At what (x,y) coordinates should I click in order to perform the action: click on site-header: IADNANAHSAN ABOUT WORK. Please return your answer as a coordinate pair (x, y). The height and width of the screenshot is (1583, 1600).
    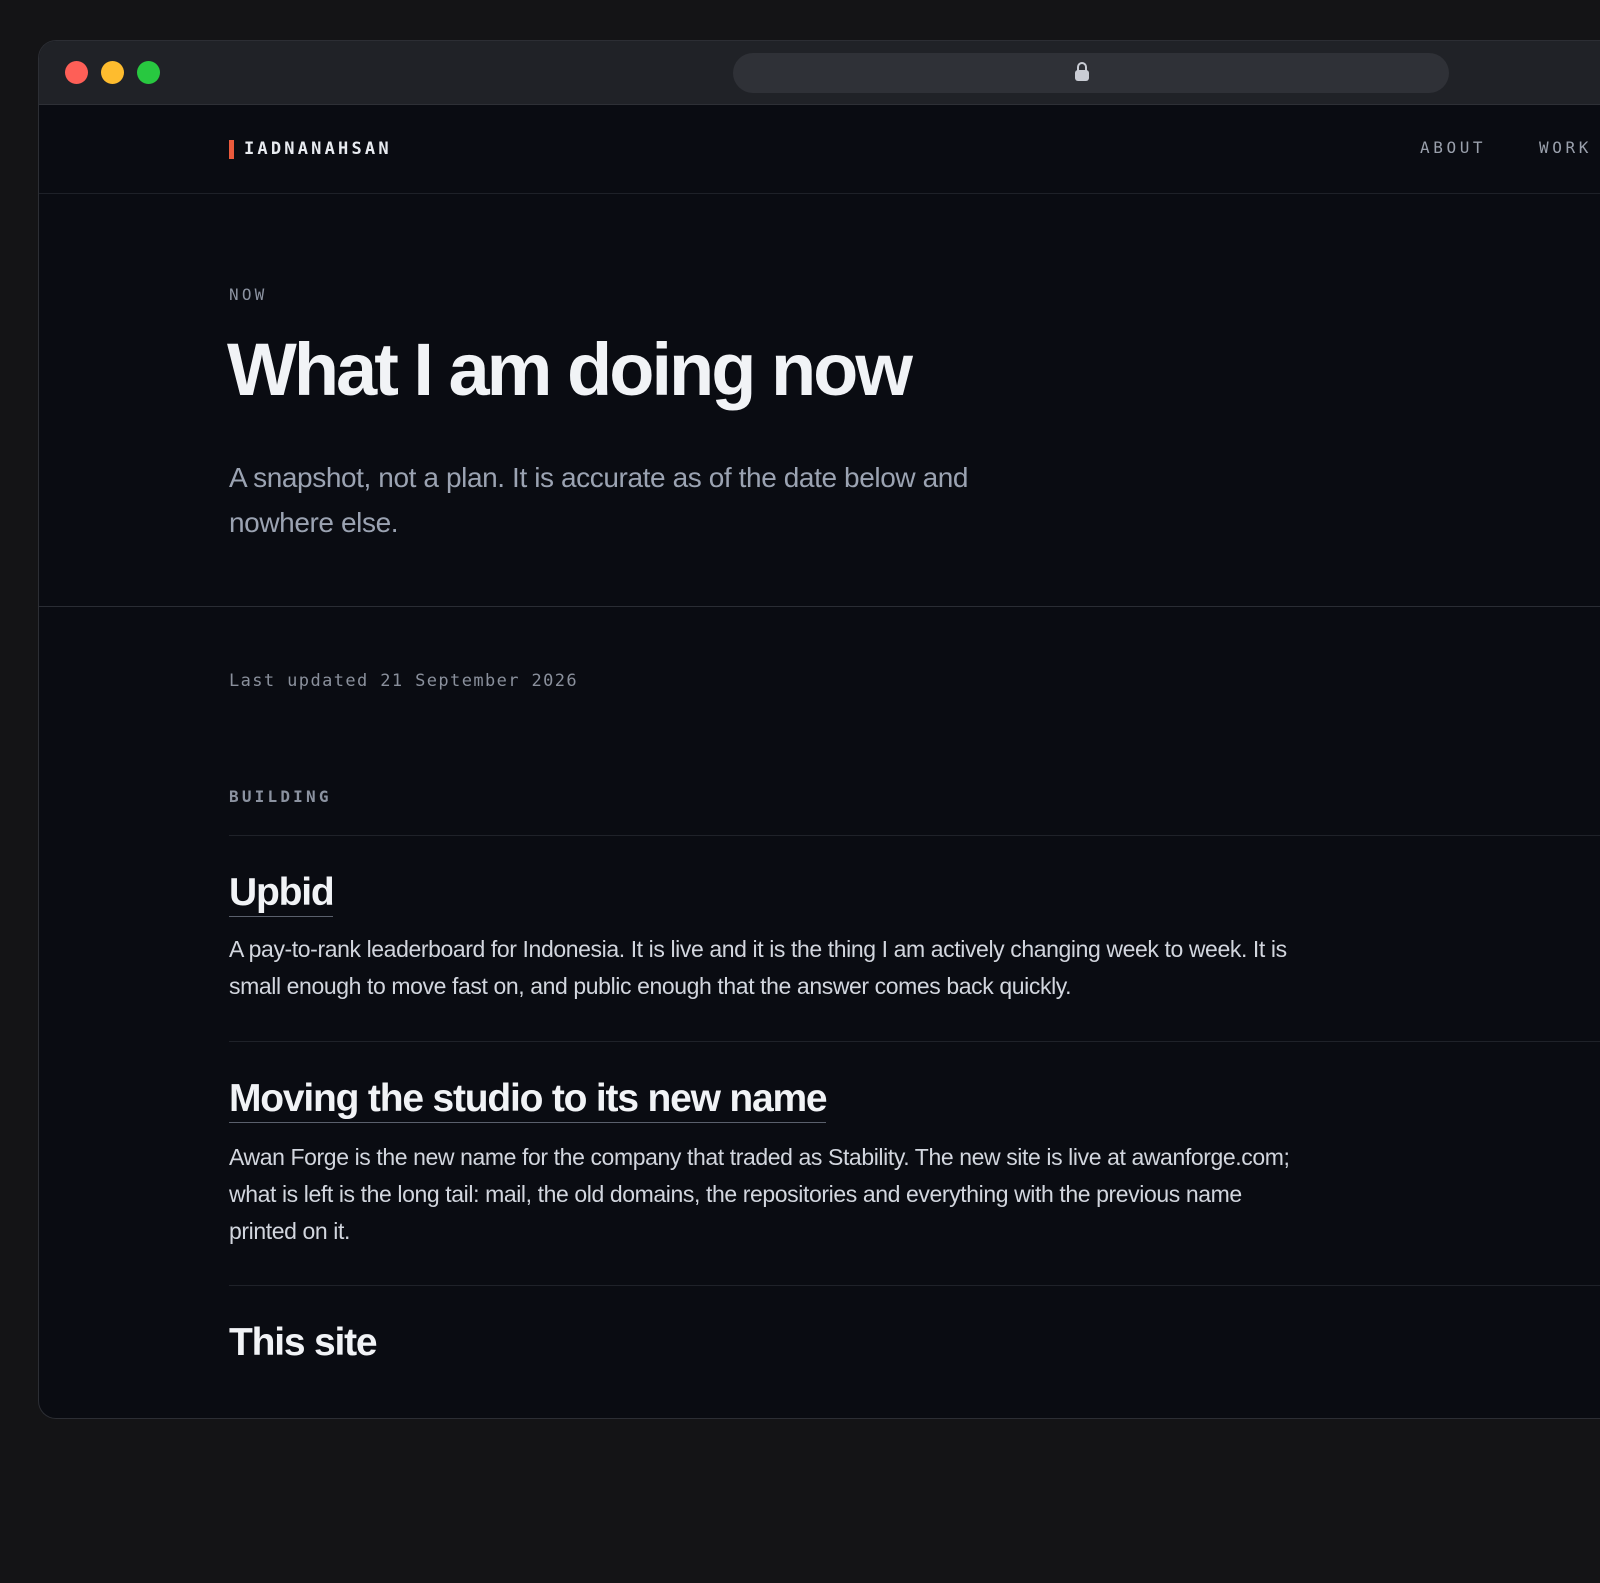
    Looking at the image, I should click on (819, 150).